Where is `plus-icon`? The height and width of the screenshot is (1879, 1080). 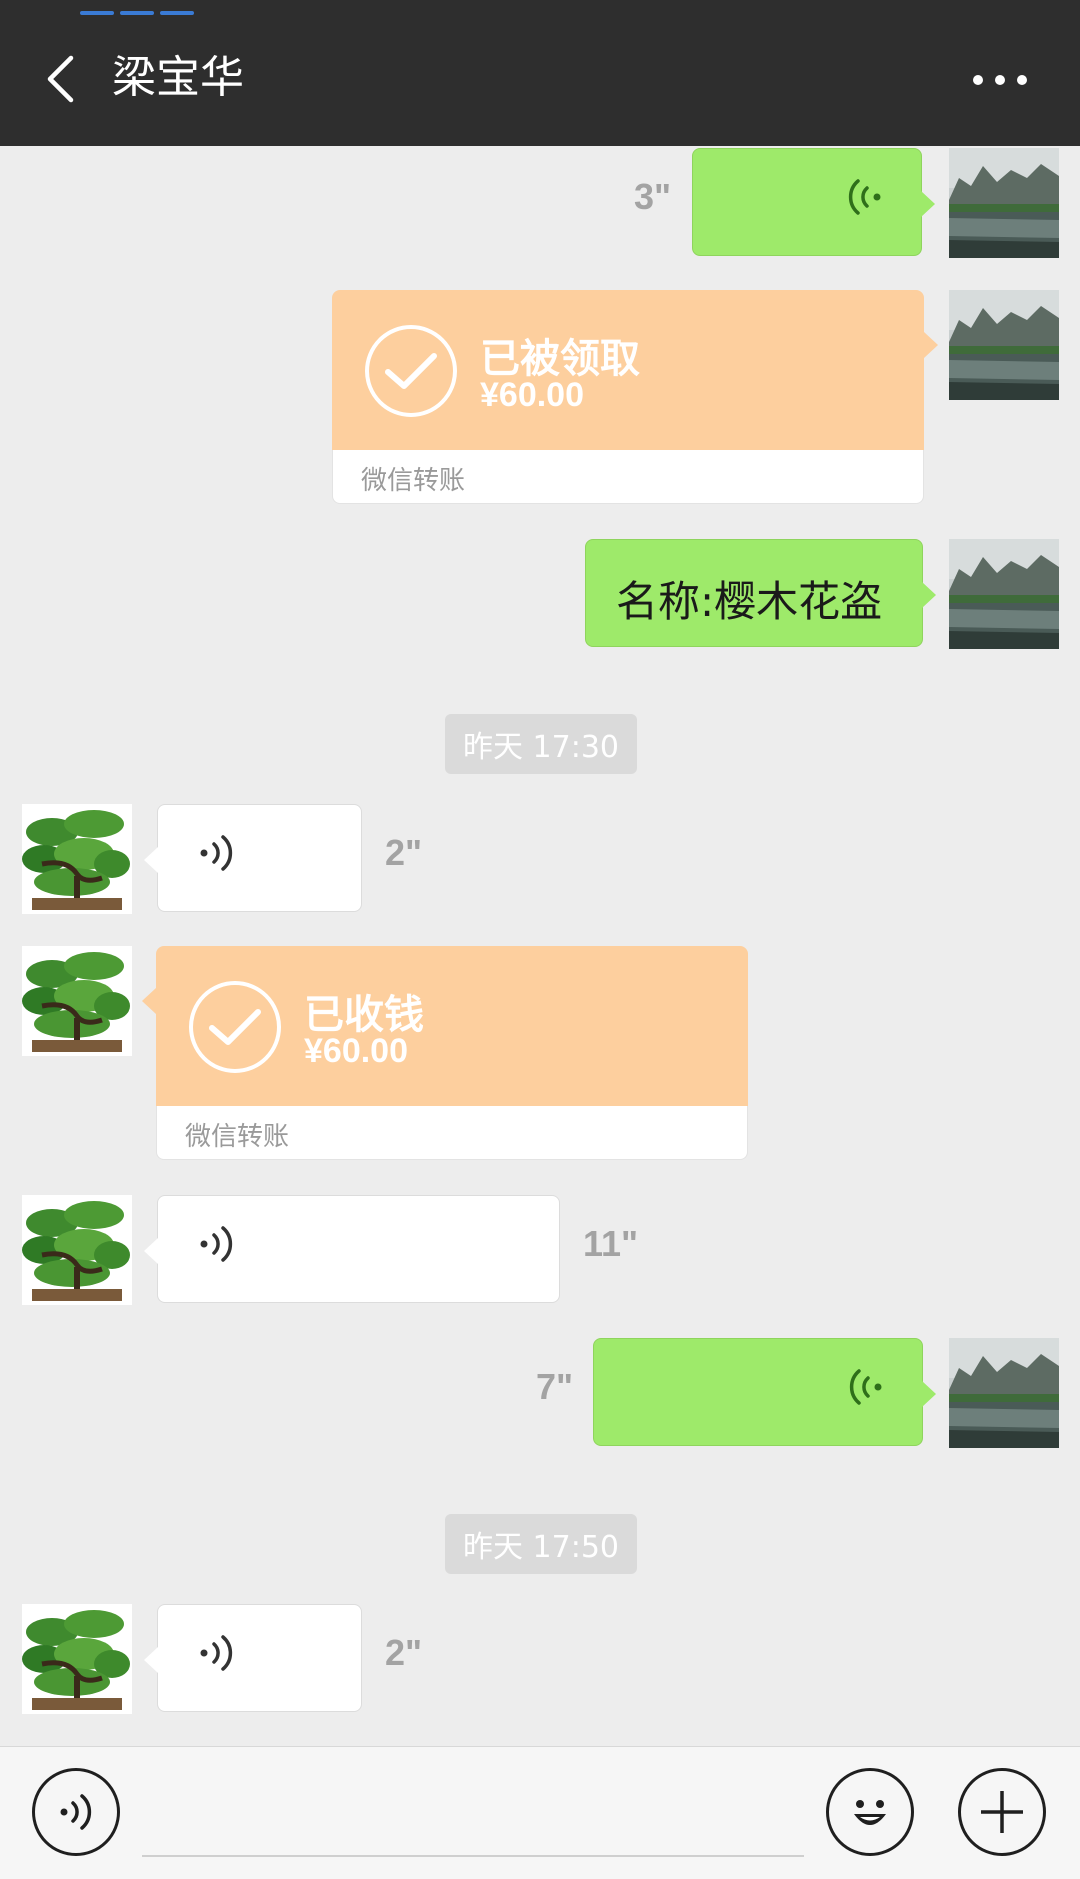 plus-icon is located at coordinates (1002, 1812).